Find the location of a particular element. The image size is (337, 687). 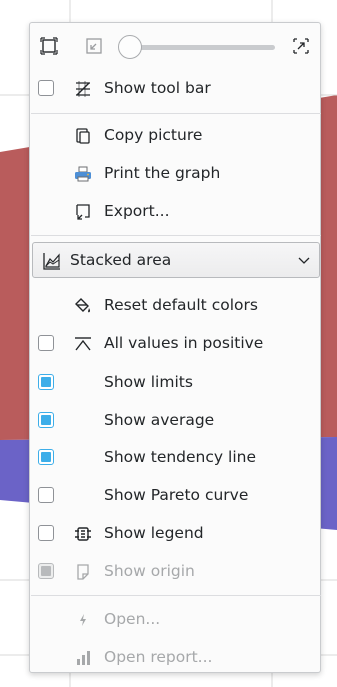

chart-type-select: Stacked area is located at coordinates (176, 260).